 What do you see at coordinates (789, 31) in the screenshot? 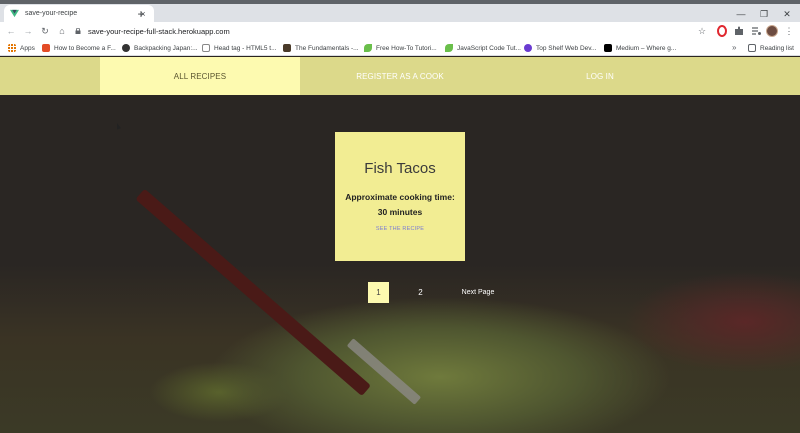
I see `browser-menu-icon: ⋮` at bounding box center [789, 31].